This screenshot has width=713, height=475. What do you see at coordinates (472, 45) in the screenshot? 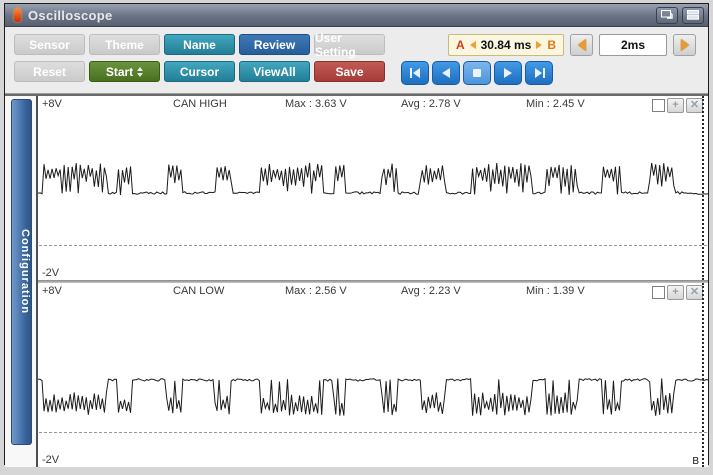
I see `cursor-a-arrow-icon` at bounding box center [472, 45].